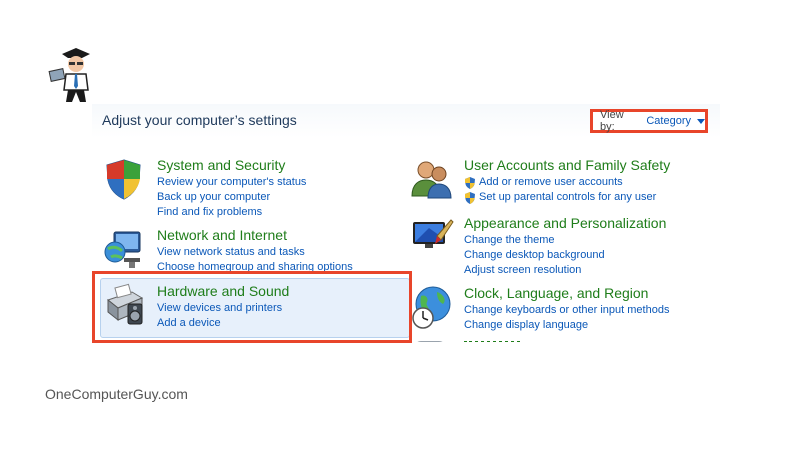  What do you see at coordinates (431, 180) in the screenshot?
I see `users-icon` at bounding box center [431, 180].